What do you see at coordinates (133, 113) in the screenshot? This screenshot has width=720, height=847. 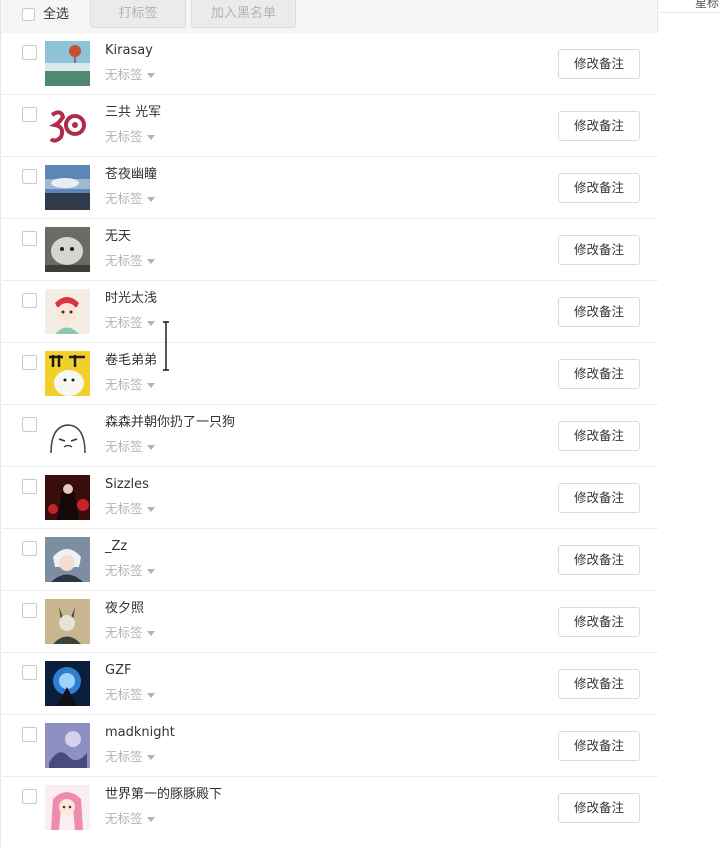 I see `friend-name: 三共 光军` at bounding box center [133, 113].